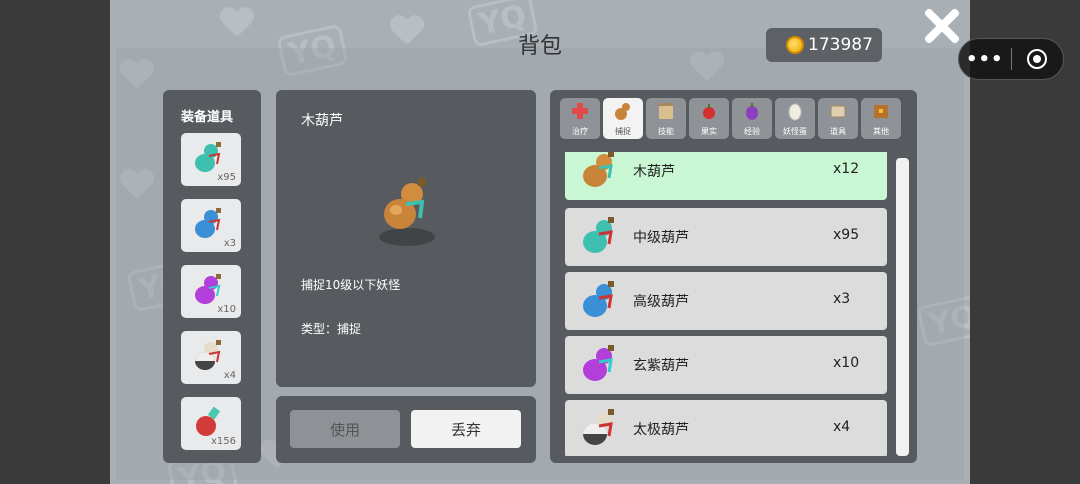 The image size is (1080, 484). I want to click on tab-skill: 技能, so click(666, 118).